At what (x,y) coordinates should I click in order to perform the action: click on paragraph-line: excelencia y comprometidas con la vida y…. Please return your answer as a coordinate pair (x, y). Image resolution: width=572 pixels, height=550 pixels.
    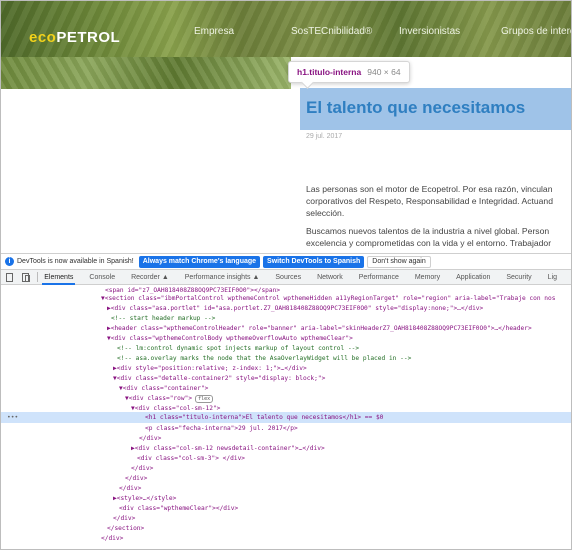
    Looking at the image, I should click on (429, 243).